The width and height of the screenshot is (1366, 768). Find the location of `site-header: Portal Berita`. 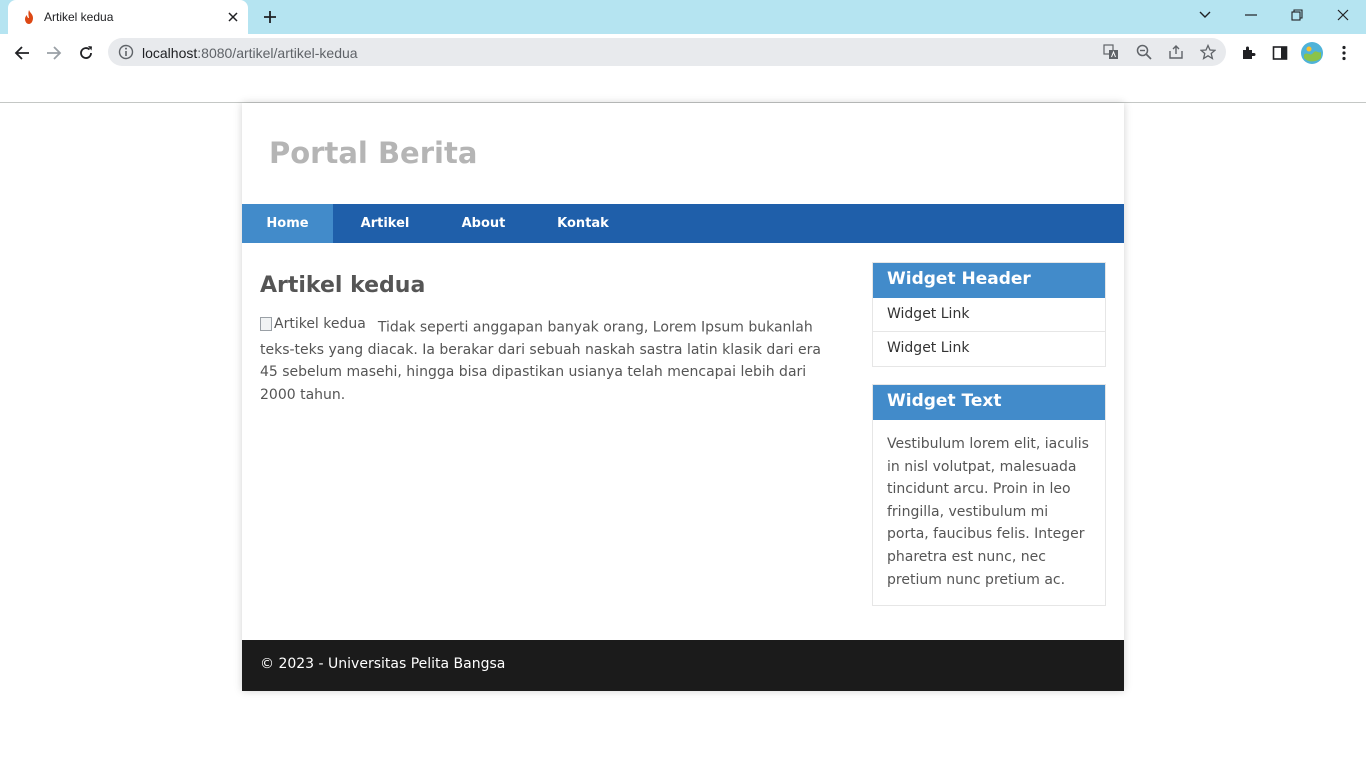

site-header: Portal Berita is located at coordinates (683, 153).